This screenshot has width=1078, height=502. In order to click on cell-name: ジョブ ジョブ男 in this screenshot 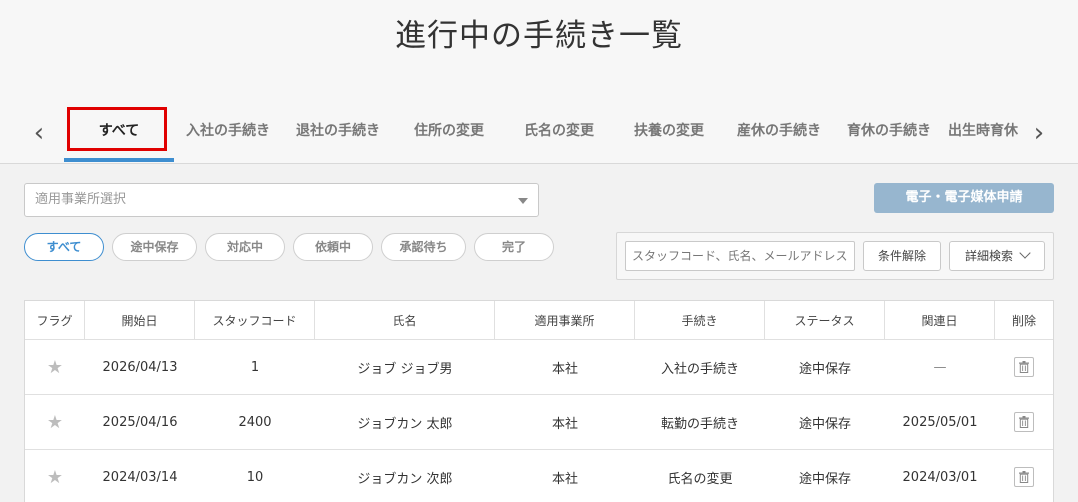, I will do `click(405, 369)`.